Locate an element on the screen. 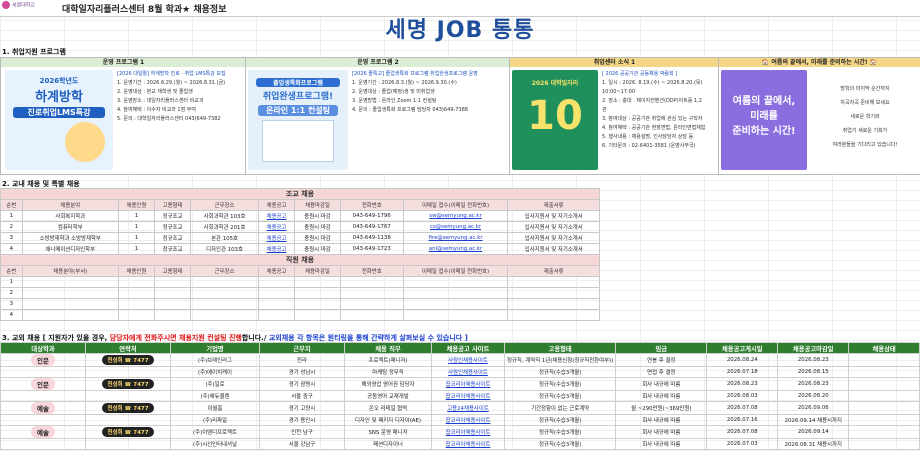  table-cell: 인천 남구 is located at coordinates (302, 432).